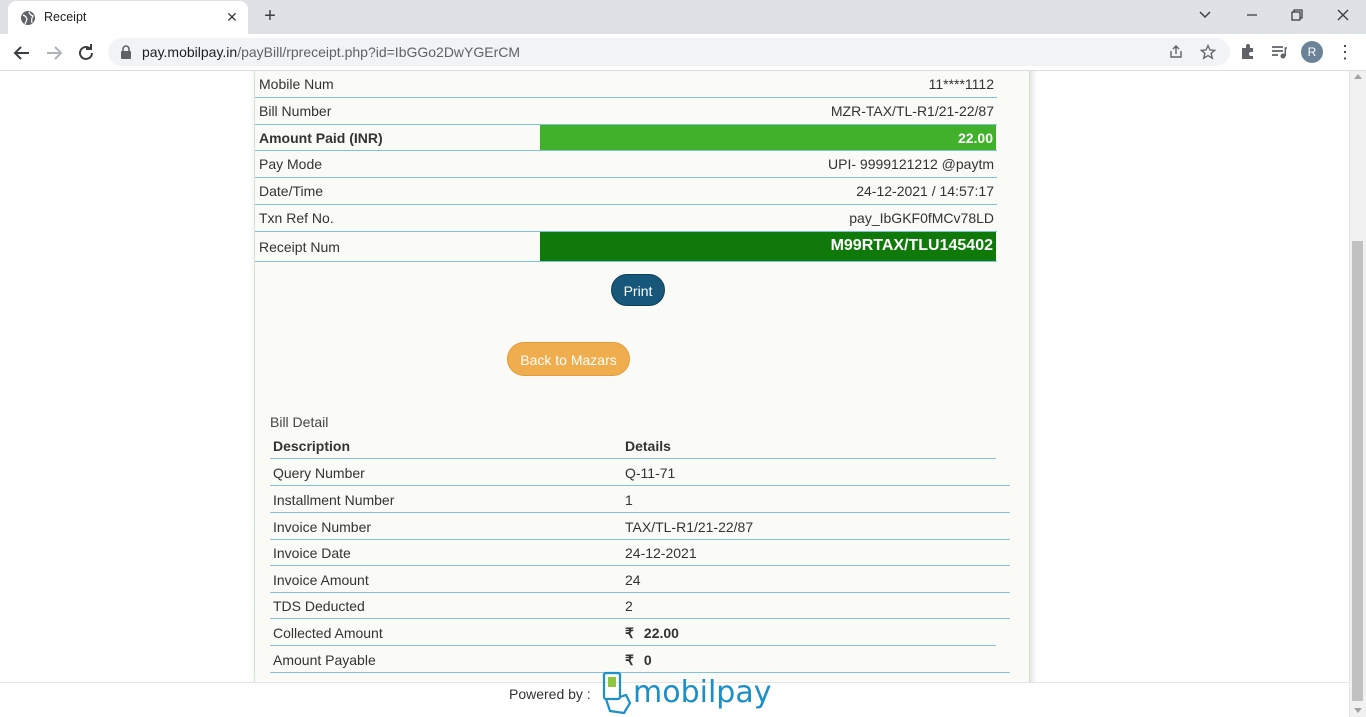 The height and width of the screenshot is (717, 1366). What do you see at coordinates (629, 606) in the screenshot?
I see `row-detail: 2` at bounding box center [629, 606].